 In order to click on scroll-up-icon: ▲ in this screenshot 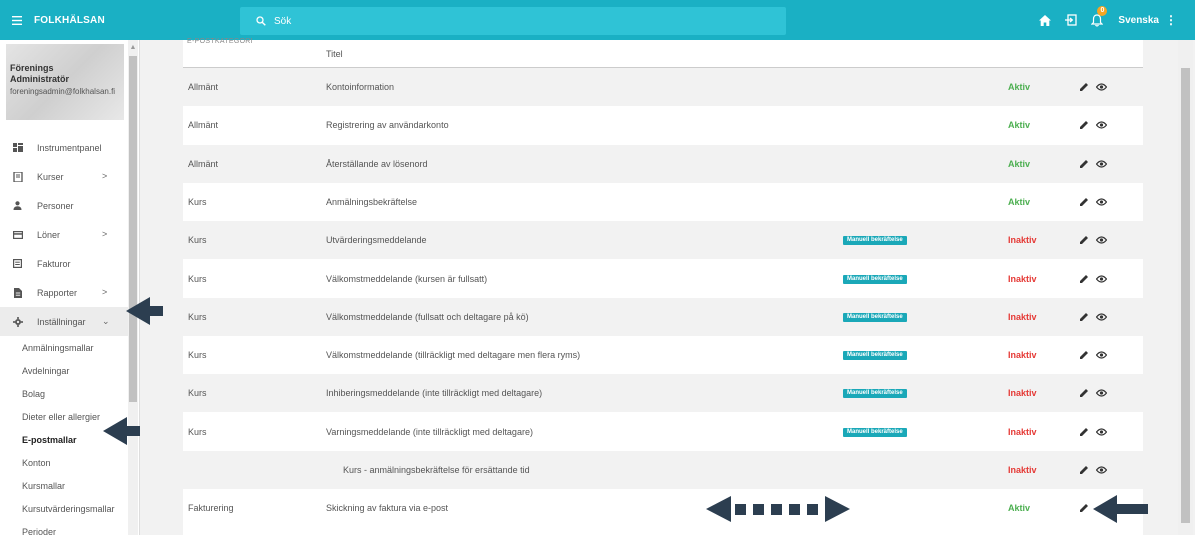, I will do `click(133, 47)`.